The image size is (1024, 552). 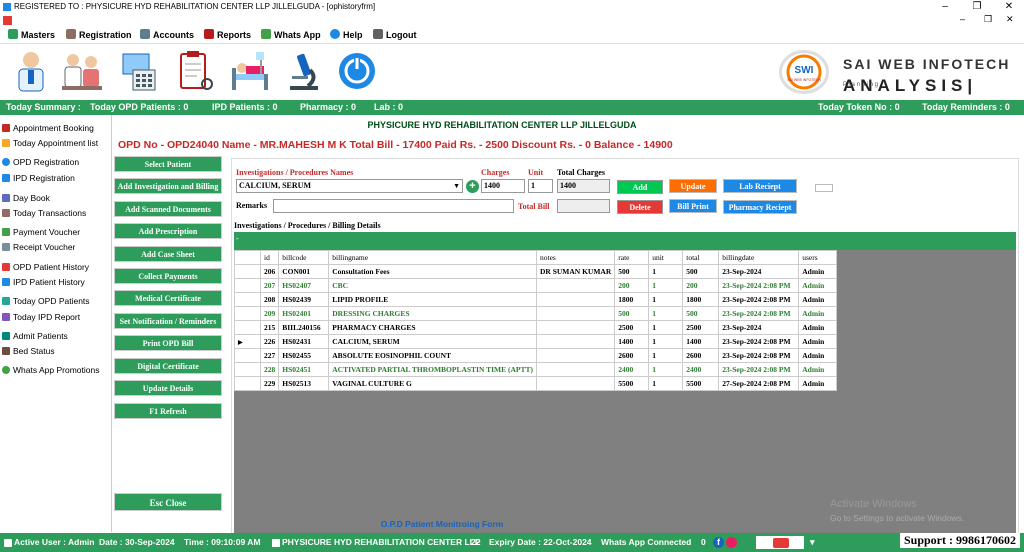 What do you see at coordinates (718, 542) in the screenshot?
I see `facebook-icon: f` at bounding box center [718, 542].